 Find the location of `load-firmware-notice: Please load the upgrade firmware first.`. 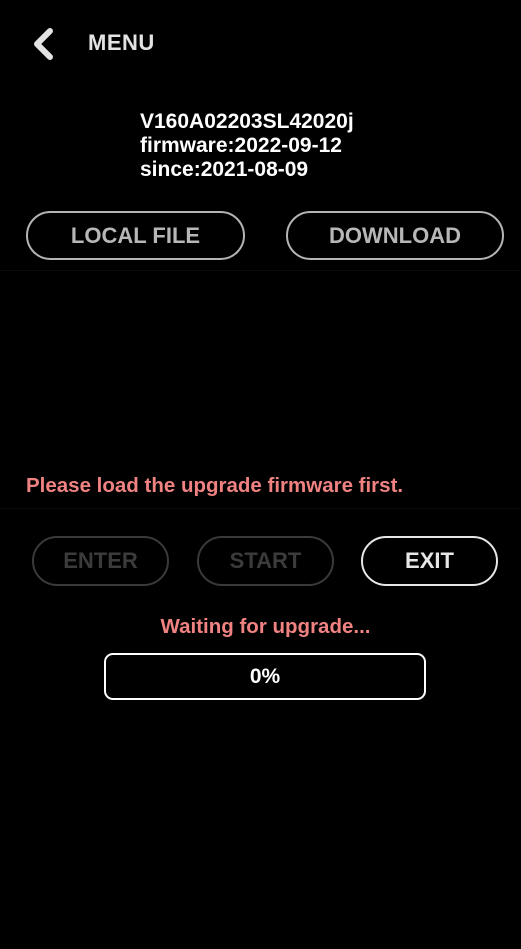

load-firmware-notice: Please load the upgrade firmware first. is located at coordinates (215, 485).